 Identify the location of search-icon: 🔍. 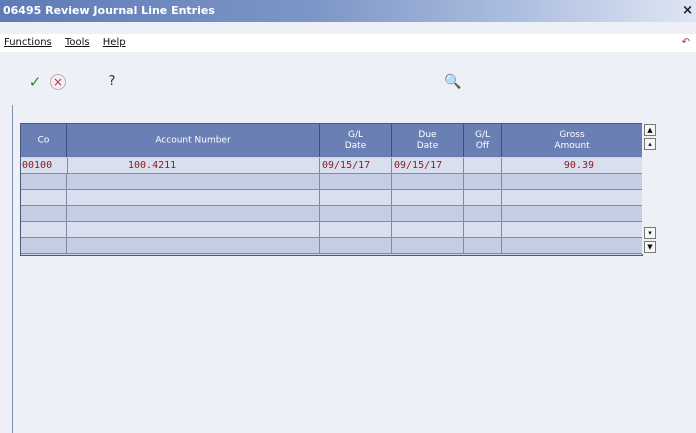
(453, 82).